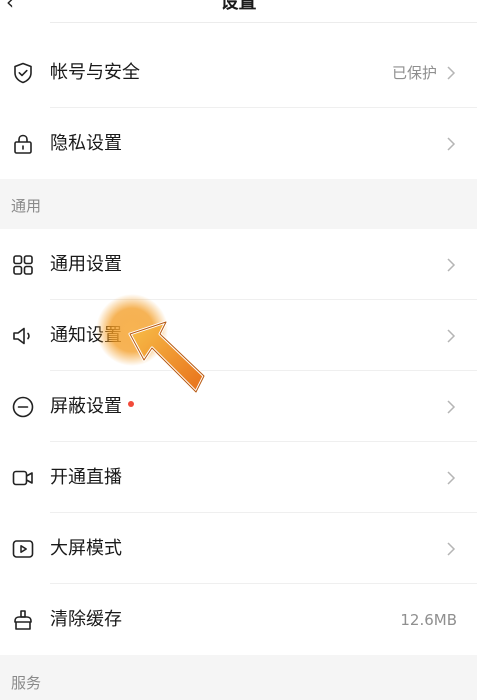 The width and height of the screenshot is (477, 700). What do you see at coordinates (23, 549) in the screenshot?
I see `play-screen-icon` at bounding box center [23, 549].